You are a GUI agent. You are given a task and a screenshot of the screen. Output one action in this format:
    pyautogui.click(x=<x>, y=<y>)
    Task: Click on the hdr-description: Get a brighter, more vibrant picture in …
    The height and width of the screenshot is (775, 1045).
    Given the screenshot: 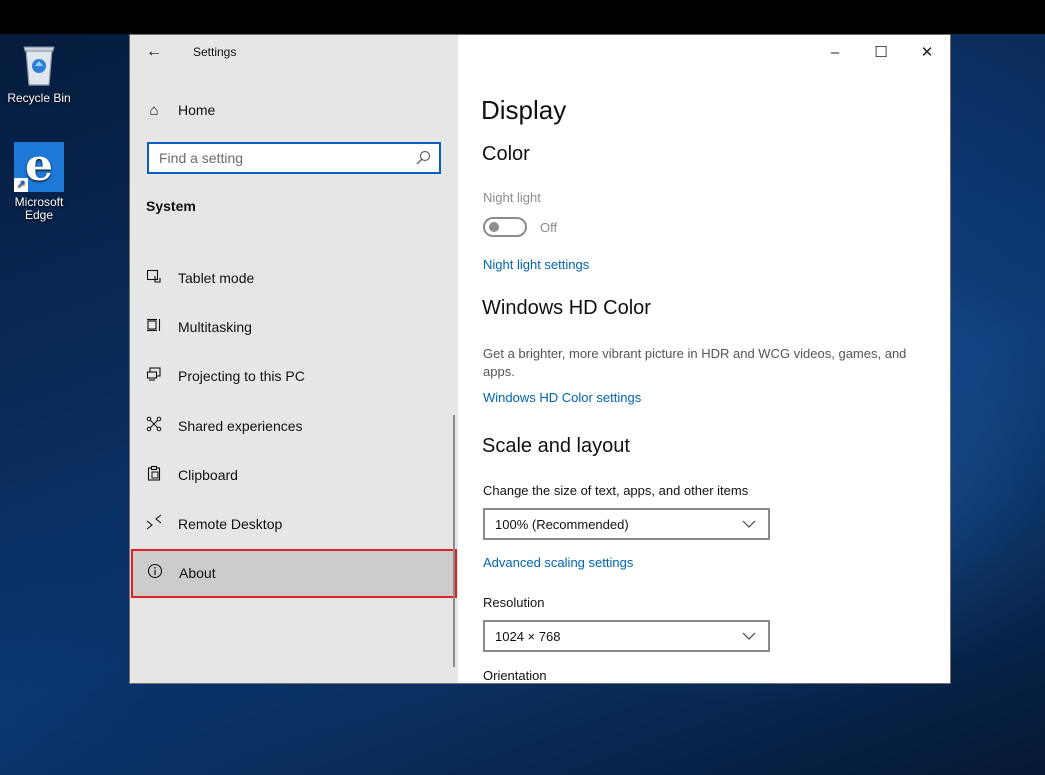 What is the action you would take?
    pyautogui.click(x=695, y=362)
    